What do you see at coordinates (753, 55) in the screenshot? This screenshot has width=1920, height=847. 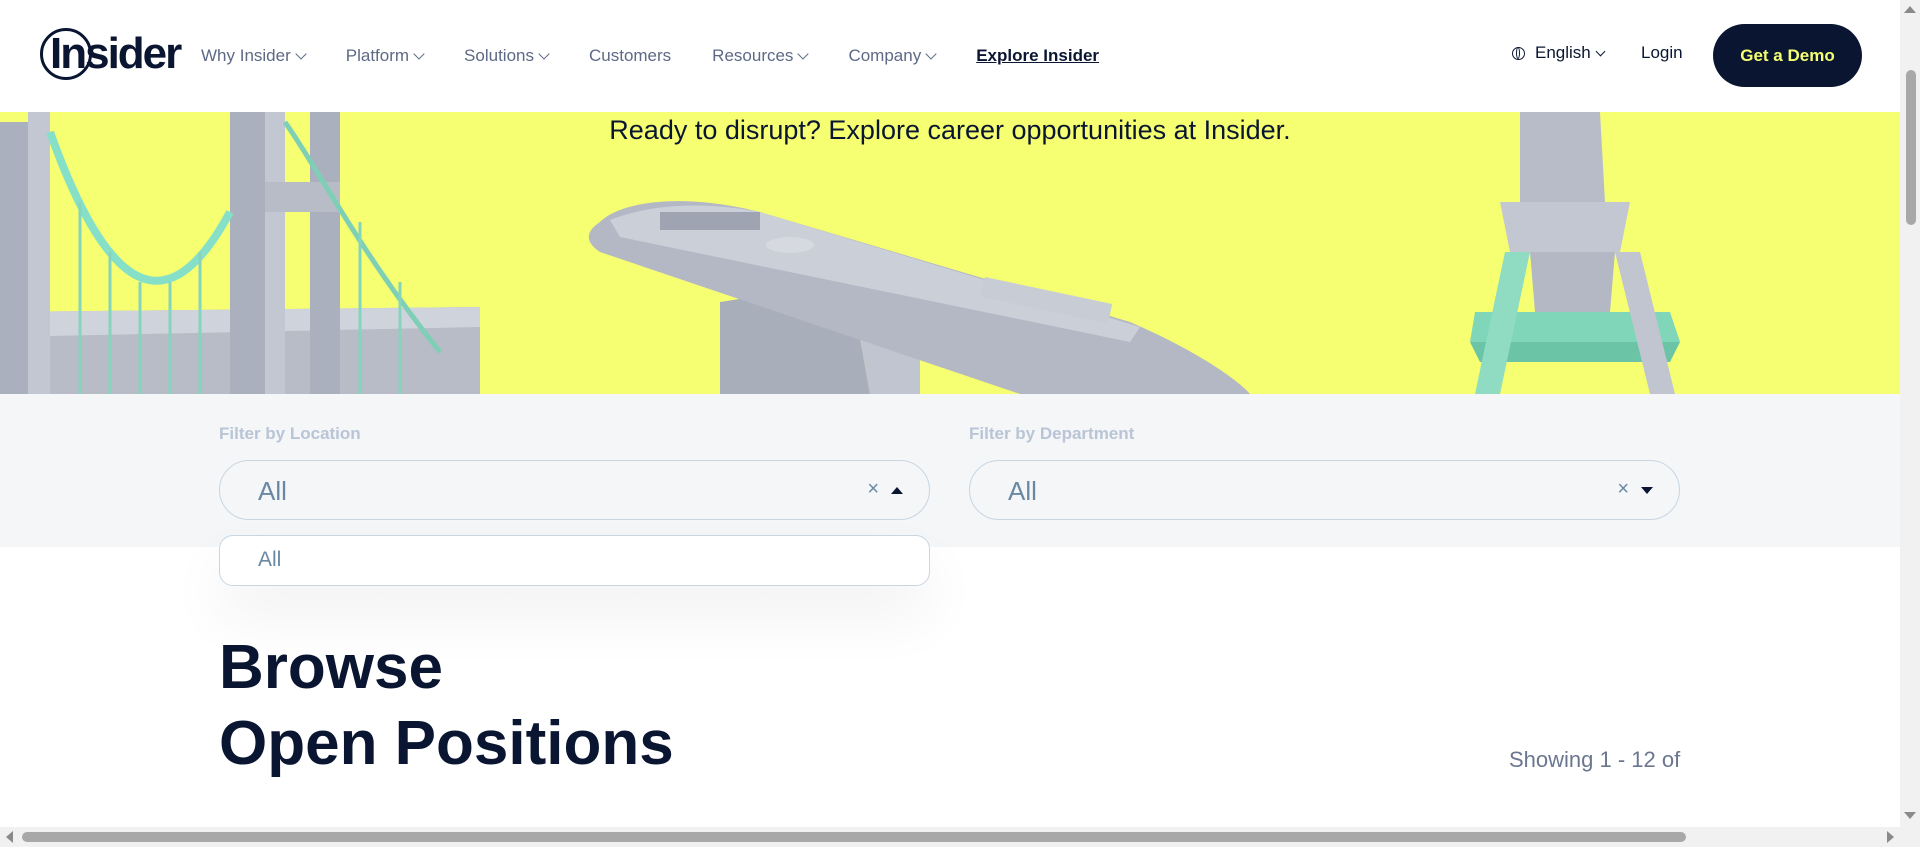 I see `nav-label: Resources` at bounding box center [753, 55].